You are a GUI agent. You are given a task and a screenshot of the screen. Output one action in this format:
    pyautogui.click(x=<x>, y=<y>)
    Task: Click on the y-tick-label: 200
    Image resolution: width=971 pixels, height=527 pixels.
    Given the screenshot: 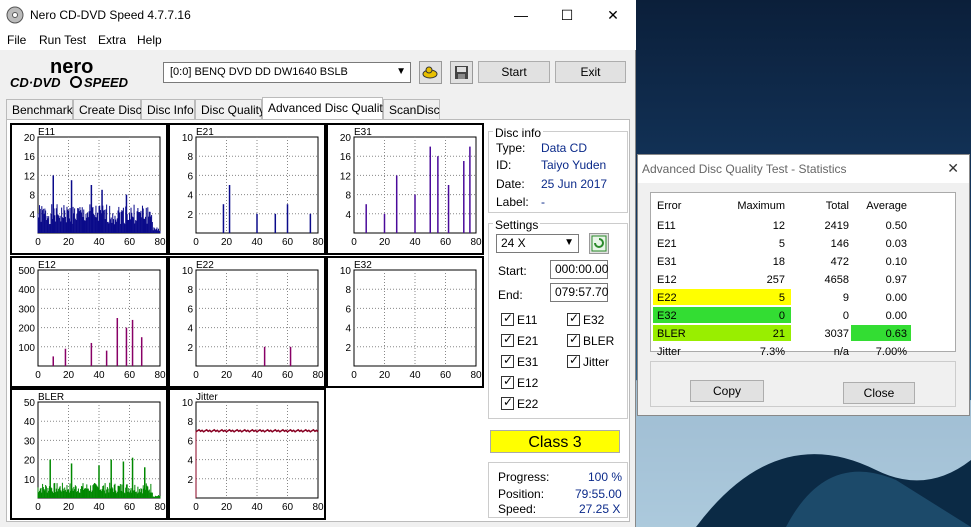 What is the action you would take?
    pyautogui.click(x=26, y=329)
    